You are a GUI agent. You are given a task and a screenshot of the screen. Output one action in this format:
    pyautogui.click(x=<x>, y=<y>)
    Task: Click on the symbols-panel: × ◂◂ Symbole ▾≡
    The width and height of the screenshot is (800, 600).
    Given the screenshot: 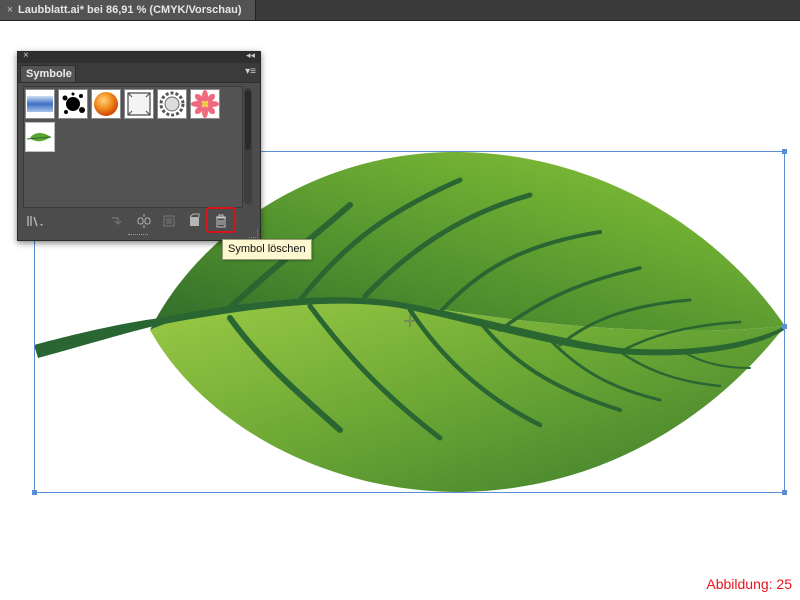 What is the action you would take?
    pyautogui.click(x=139, y=145)
    